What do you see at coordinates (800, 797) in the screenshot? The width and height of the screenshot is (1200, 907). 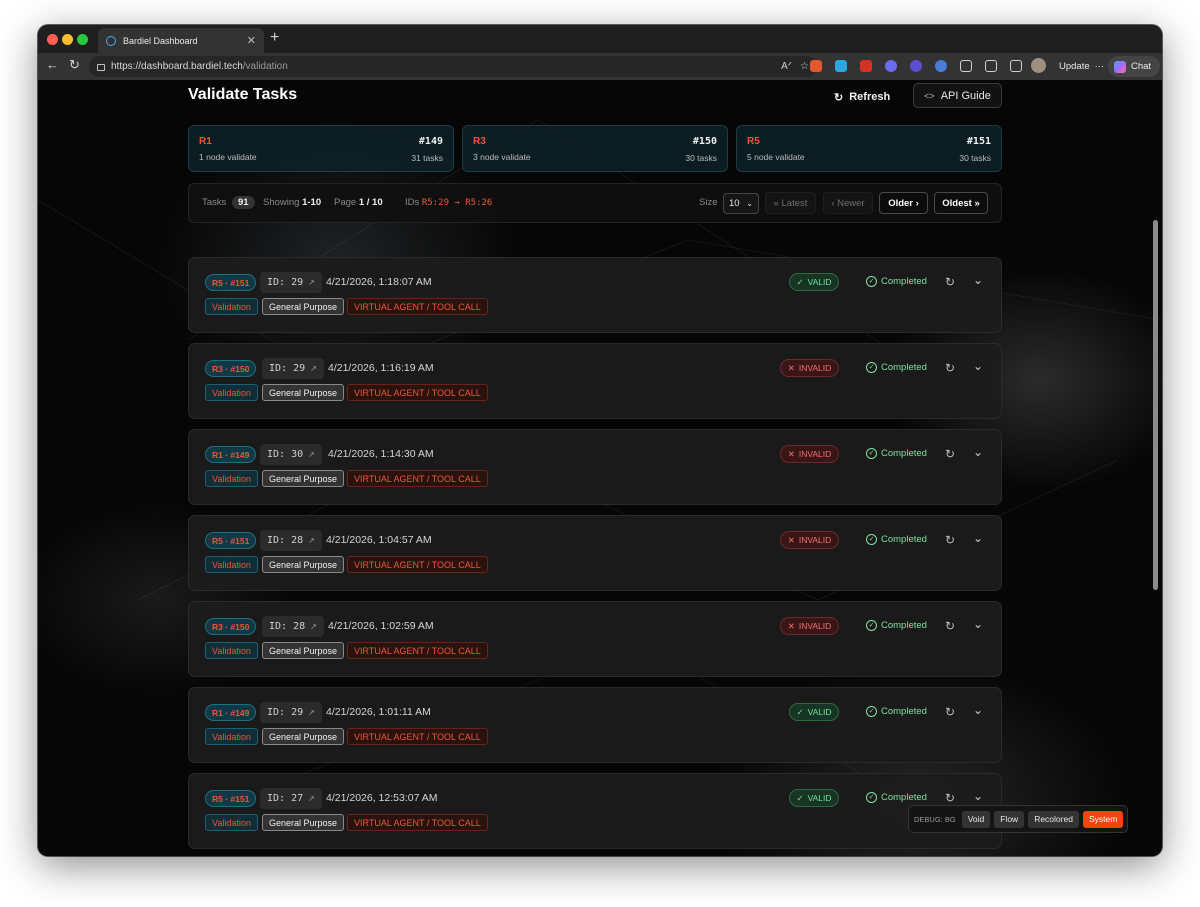 I see `check-icon: ✓` at bounding box center [800, 797].